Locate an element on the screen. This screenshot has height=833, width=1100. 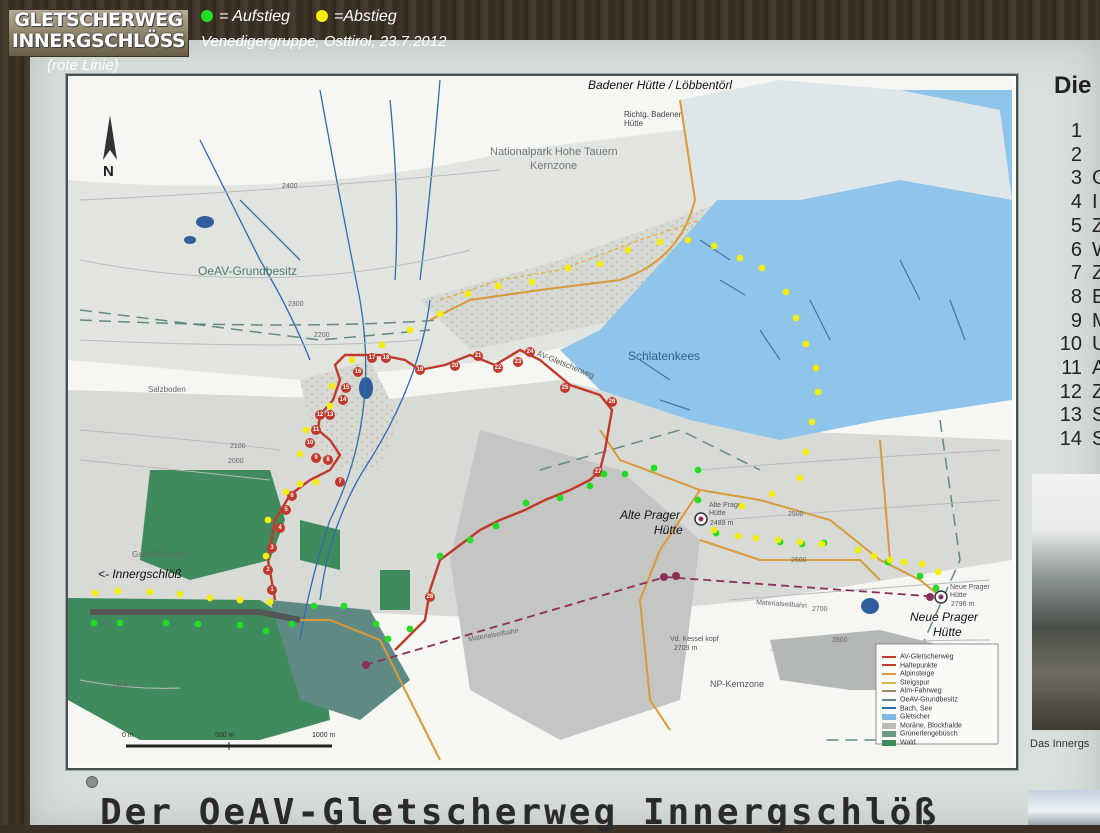
side-list-number: 11 is located at coordinates (1071, 368).